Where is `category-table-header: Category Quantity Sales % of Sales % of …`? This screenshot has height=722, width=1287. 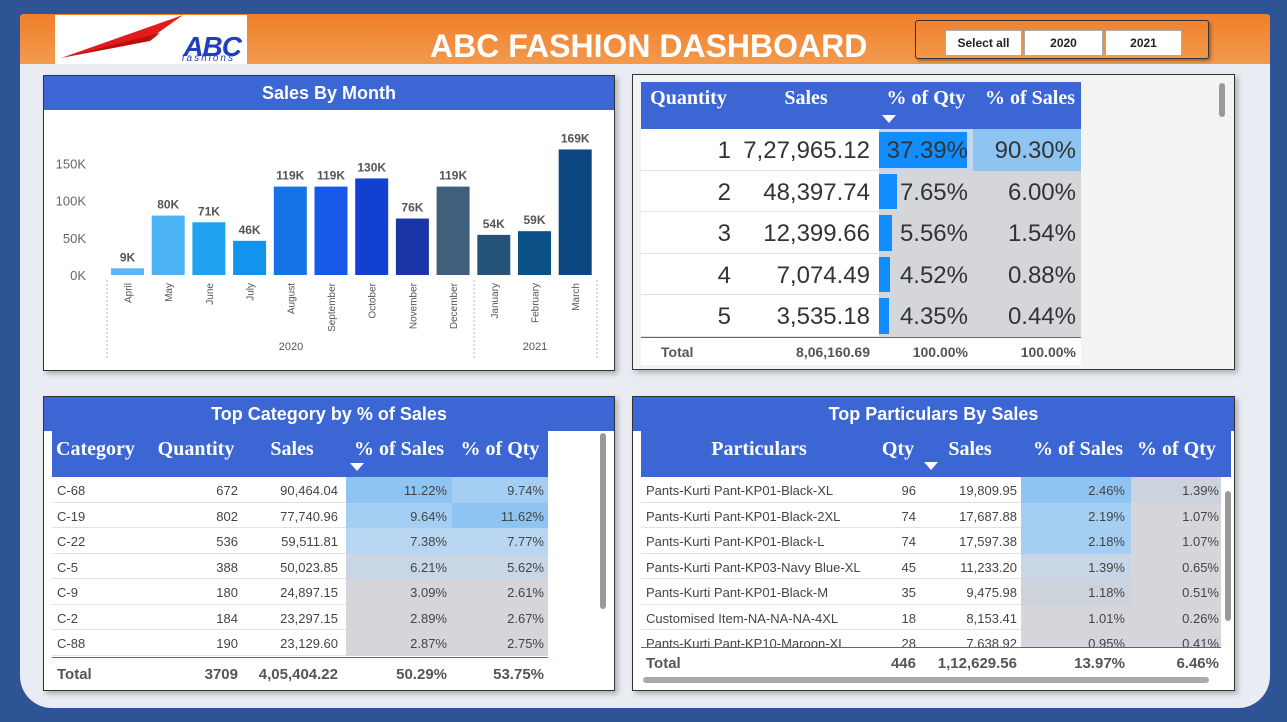
category-table-header: Category Quantity Sales % of Sales % of … is located at coordinates (300, 454).